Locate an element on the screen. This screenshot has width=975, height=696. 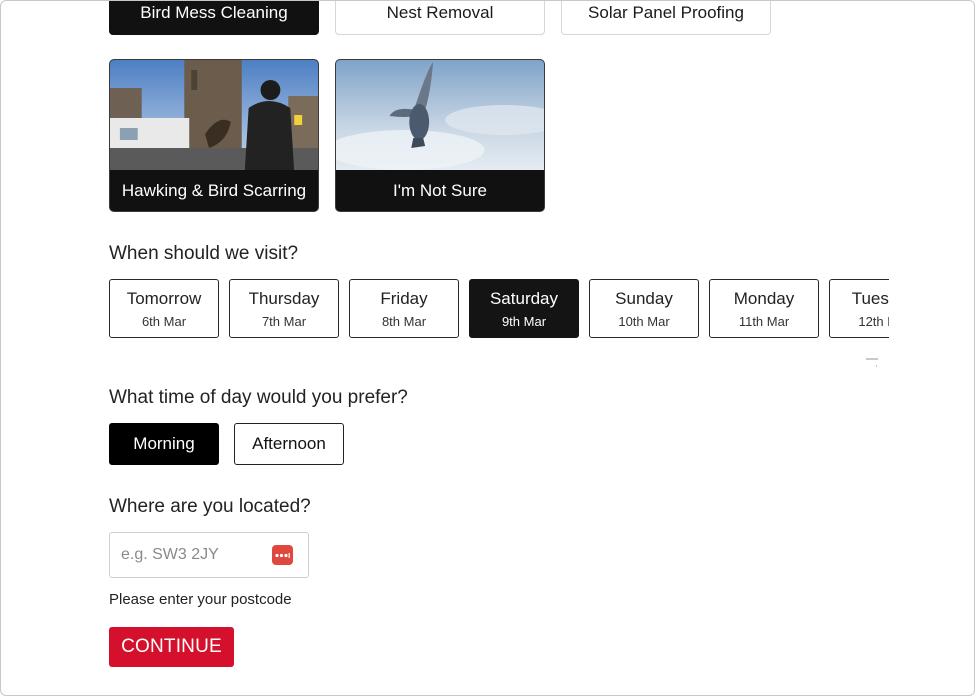
date-day-label: Friday is located at coordinates (404, 298).